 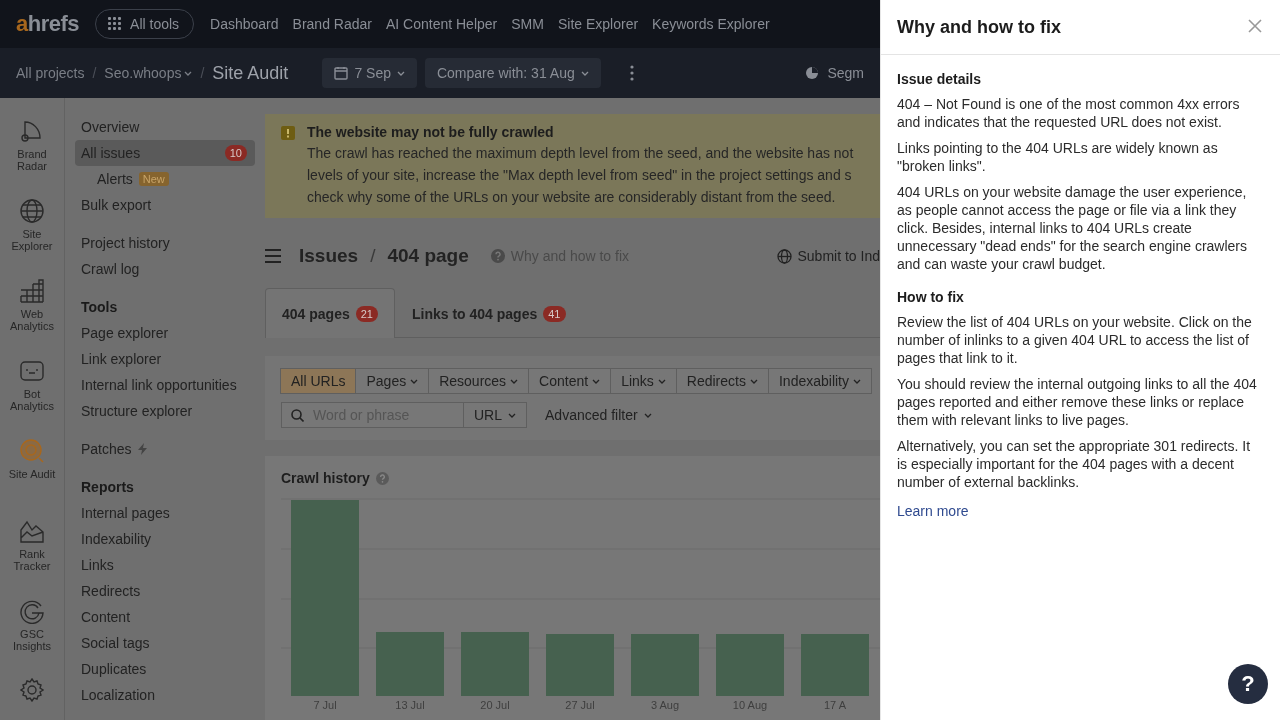 I want to click on sidebar-item: Indexability, so click(x=165, y=539).